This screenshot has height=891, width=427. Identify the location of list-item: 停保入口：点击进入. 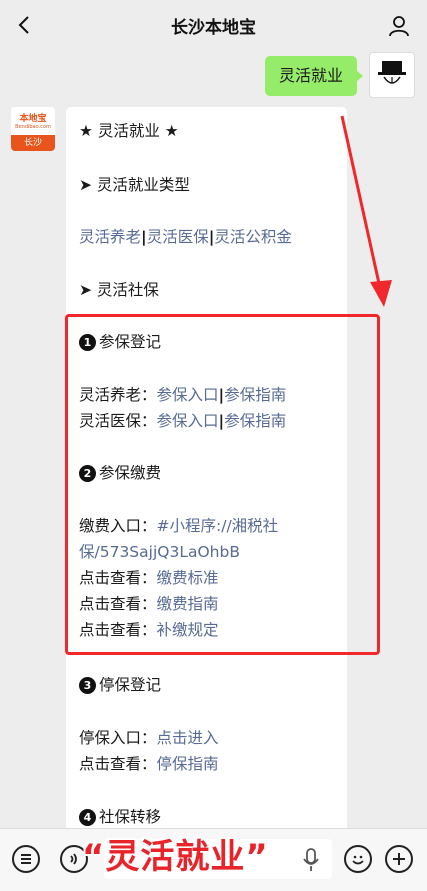
(149, 738).